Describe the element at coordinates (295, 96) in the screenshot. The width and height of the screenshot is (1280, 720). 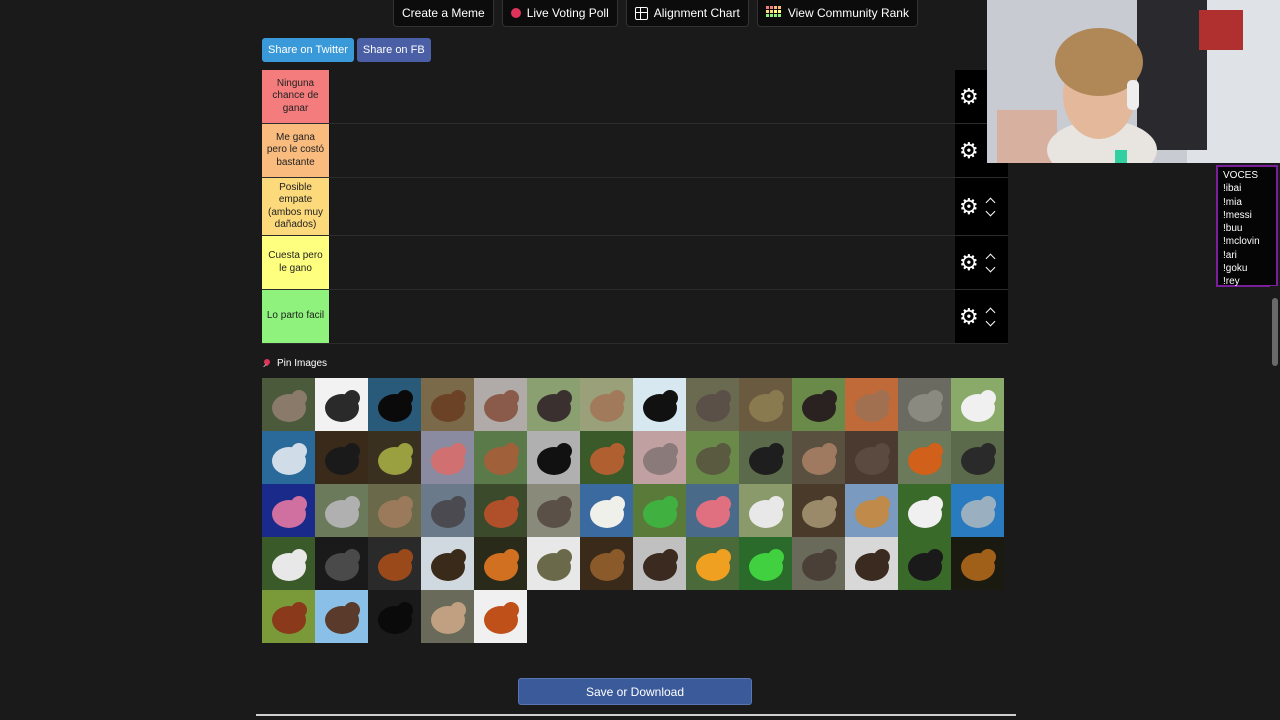
I see `tier-label: Ninguna chance de ganar` at that location.